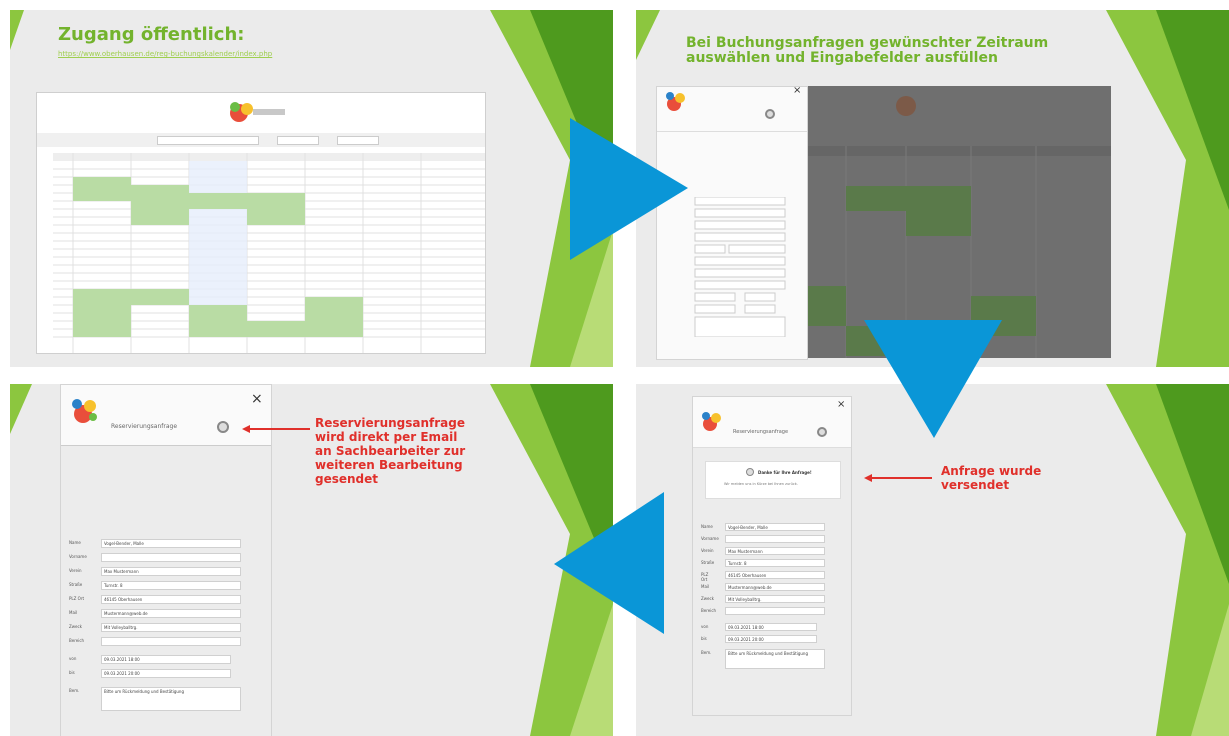 The height and width of the screenshot is (736, 1229). I want to click on date-from-input, so click(298, 140).